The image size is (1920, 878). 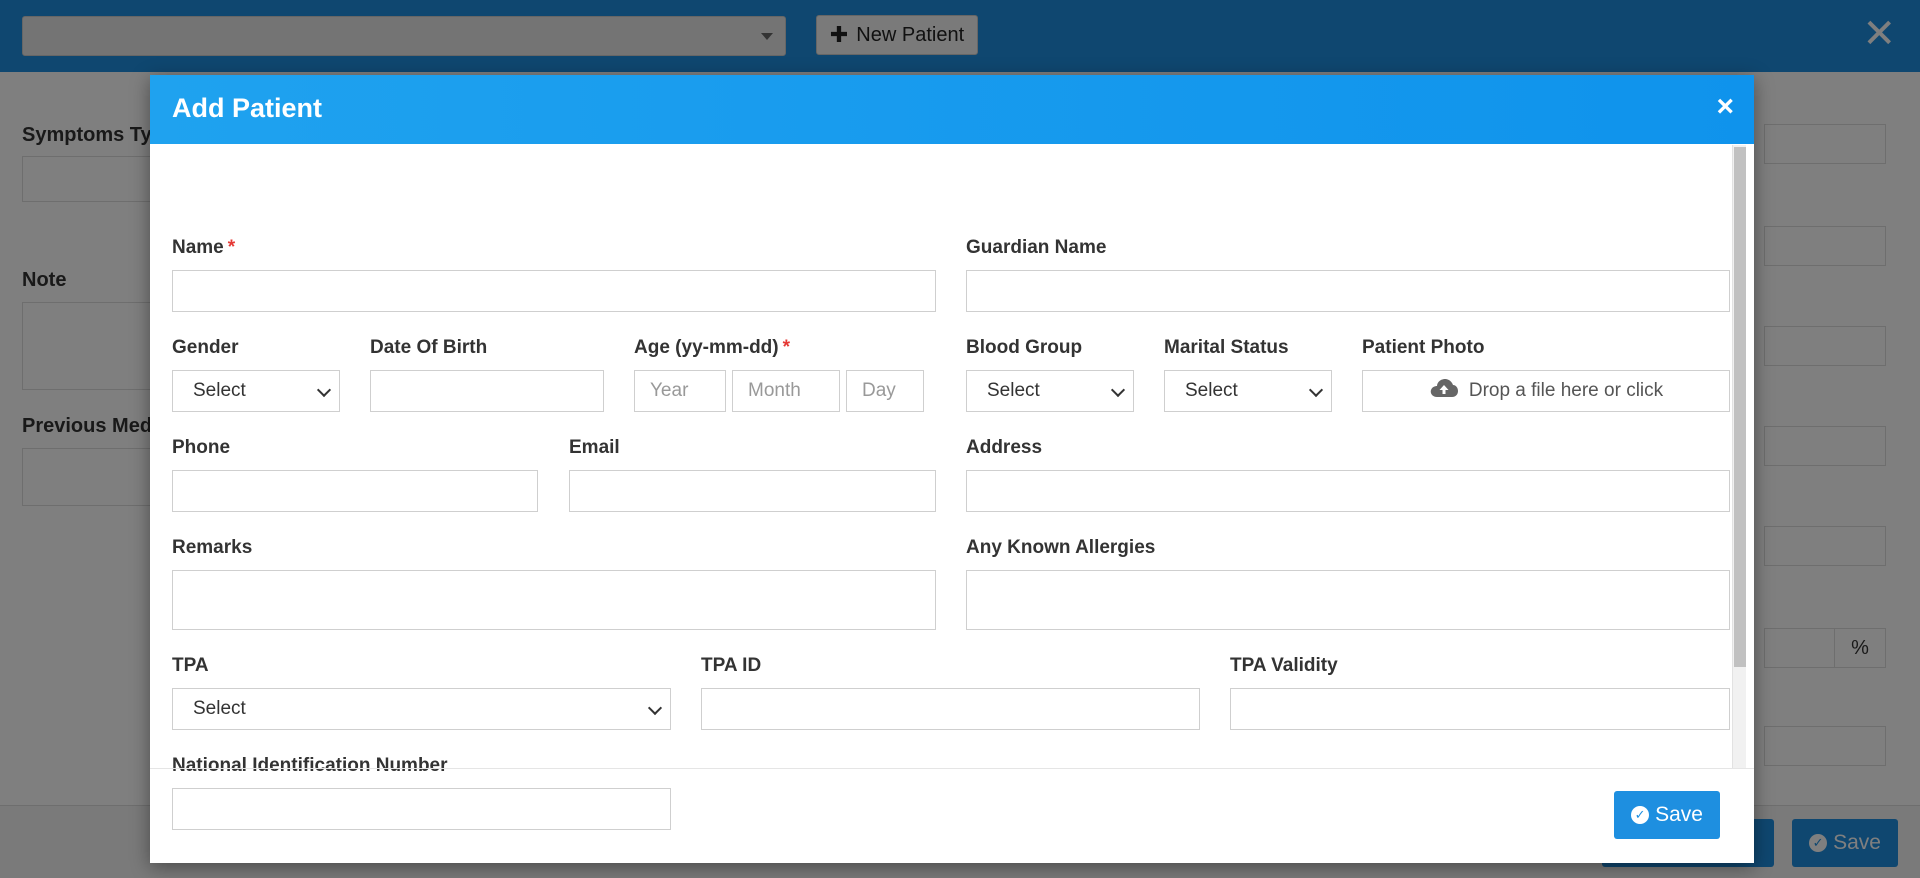 What do you see at coordinates (205, 347) in the screenshot?
I see `gender-label: Gender` at bounding box center [205, 347].